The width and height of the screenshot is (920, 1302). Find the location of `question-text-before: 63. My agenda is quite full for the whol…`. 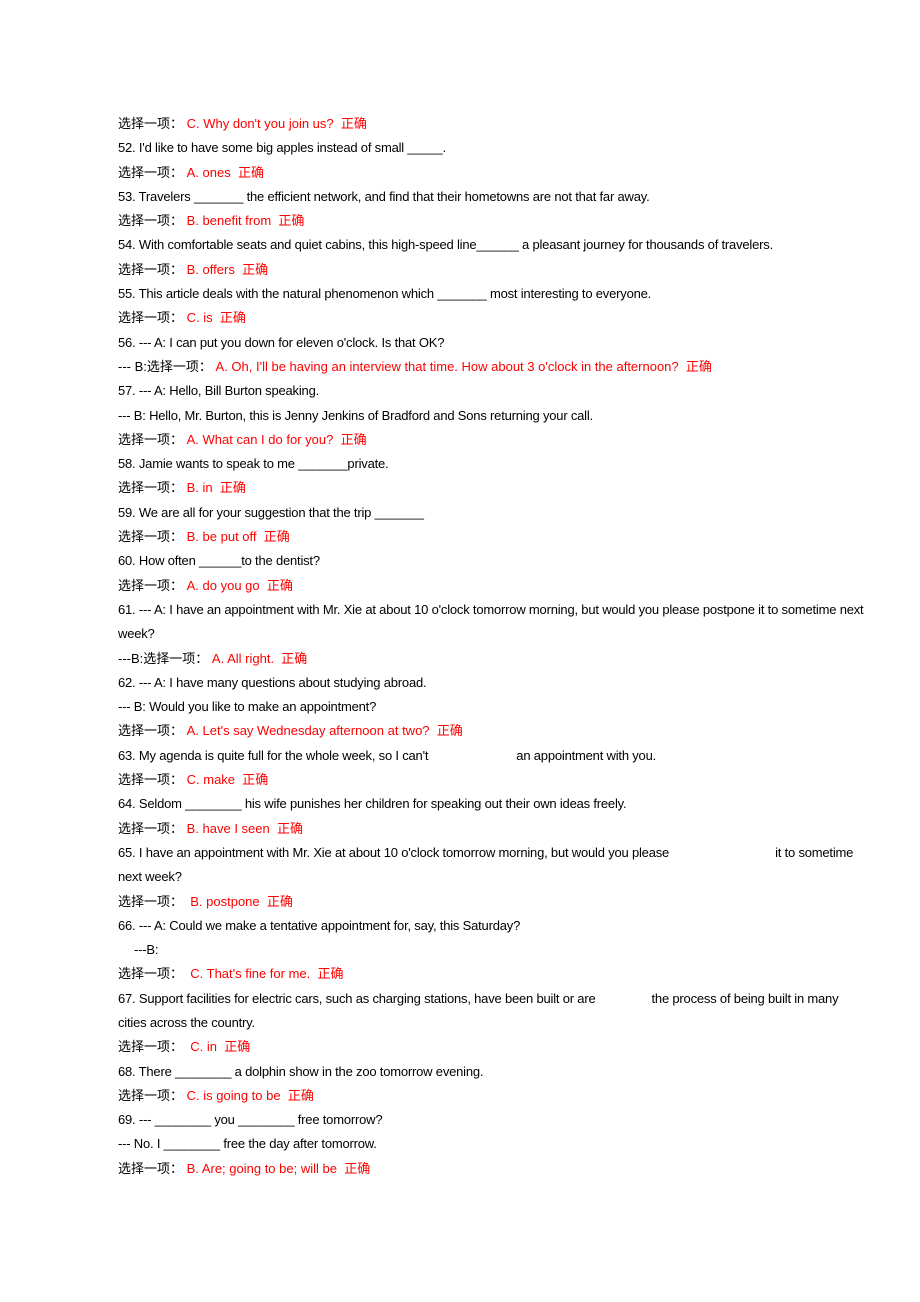

question-text-before: 63. My agenda is quite full for the whol… is located at coordinates (273, 755).